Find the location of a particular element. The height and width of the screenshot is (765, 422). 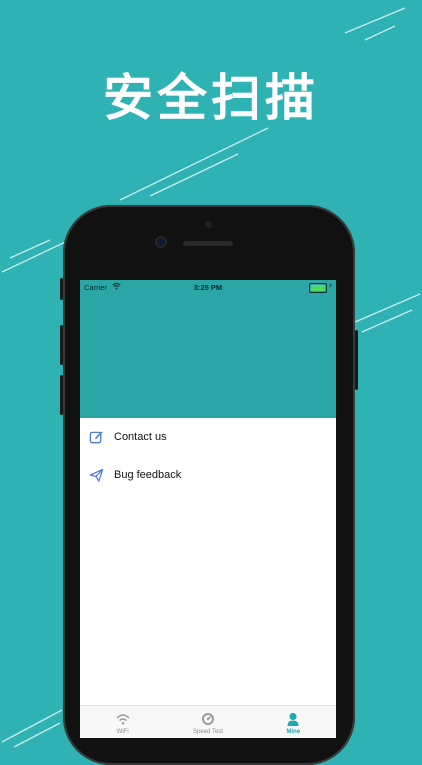

speedometer-icon is located at coordinates (208, 719).